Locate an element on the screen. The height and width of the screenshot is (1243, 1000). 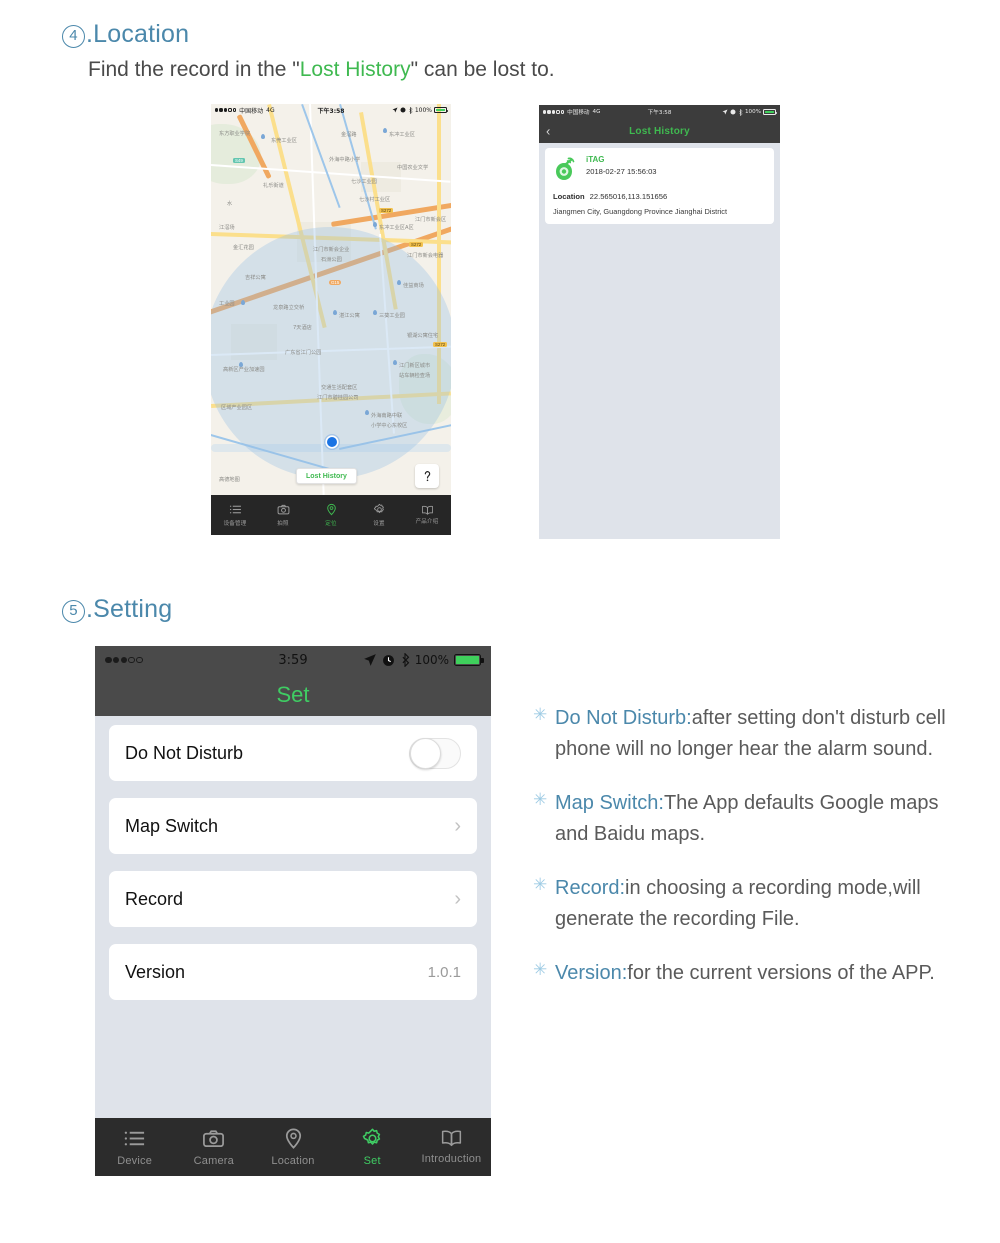
map-poi-label: 中国农业文学 is located at coordinates (413, 168).